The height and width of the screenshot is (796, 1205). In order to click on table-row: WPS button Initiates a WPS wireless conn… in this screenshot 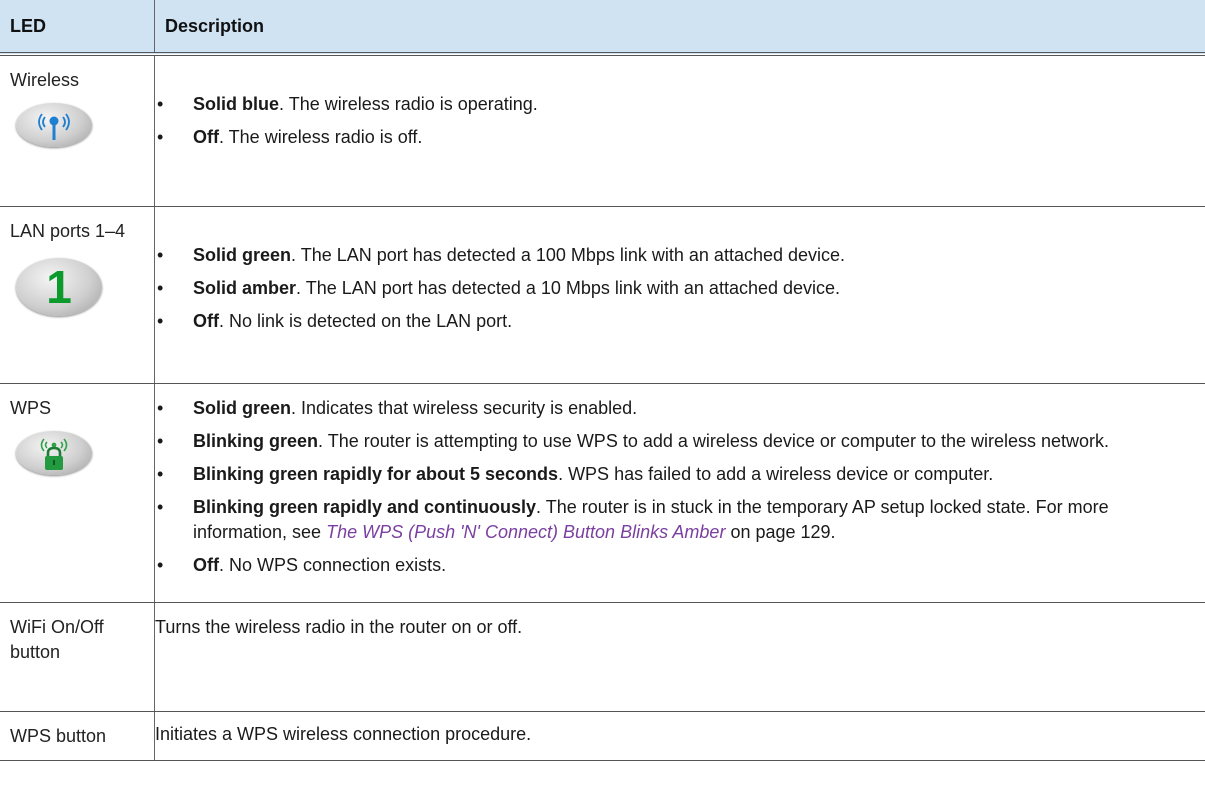, I will do `click(602, 736)`.